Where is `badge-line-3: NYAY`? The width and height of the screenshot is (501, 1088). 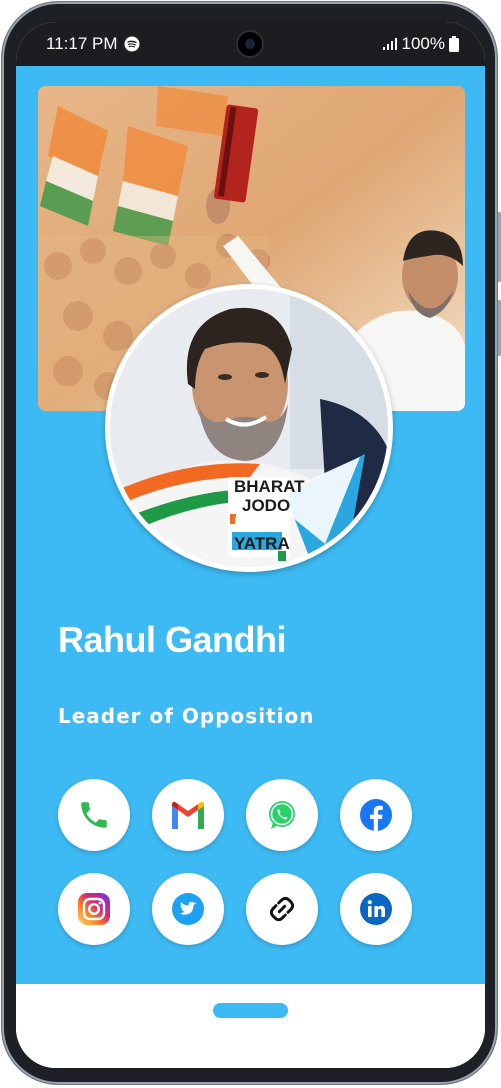
badge-line-3: NYAY is located at coordinates (257, 524).